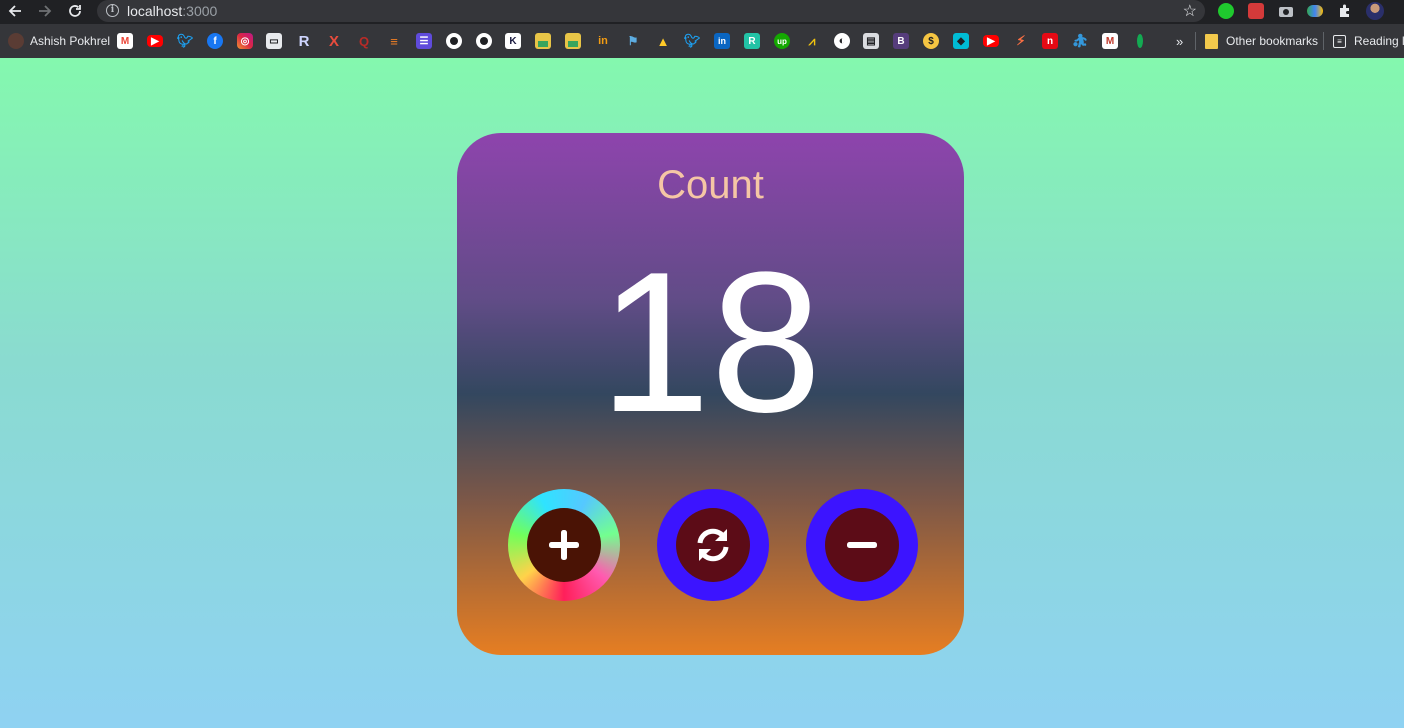 The width and height of the screenshot is (1404, 728). I want to click on lightning-icon: ⚡︎, so click(1021, 40).